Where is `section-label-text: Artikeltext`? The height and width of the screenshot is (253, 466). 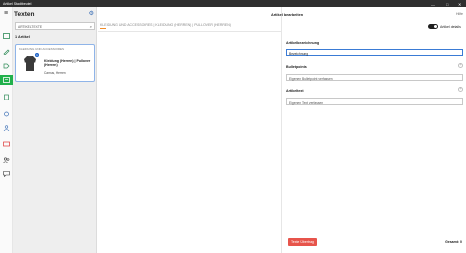
section-label-text: Artikeltext is located at coordinates (295, 91).